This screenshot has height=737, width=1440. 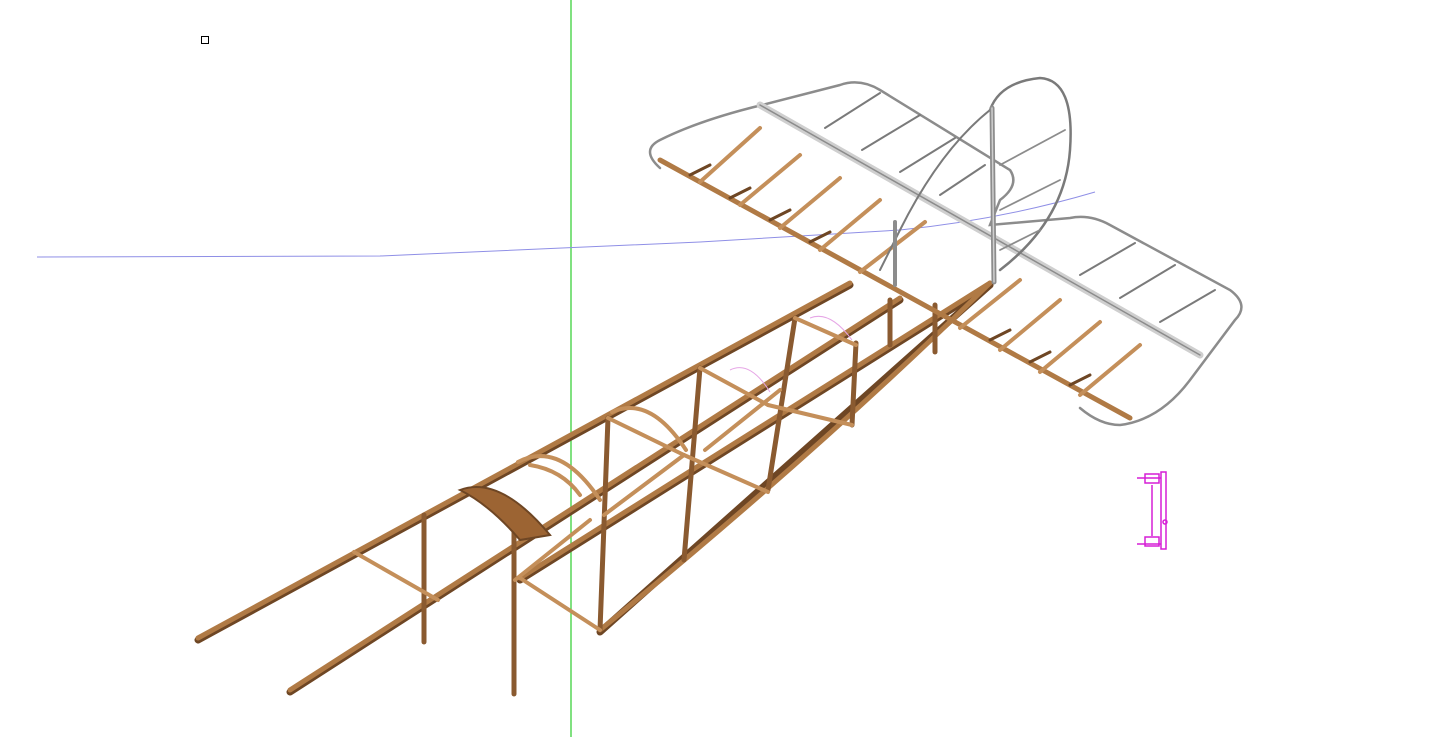 What do you see at coordinates (1152, 510) in the screenshot?
I see `component-gizmo-icon` at bounding box center [1152, 510].